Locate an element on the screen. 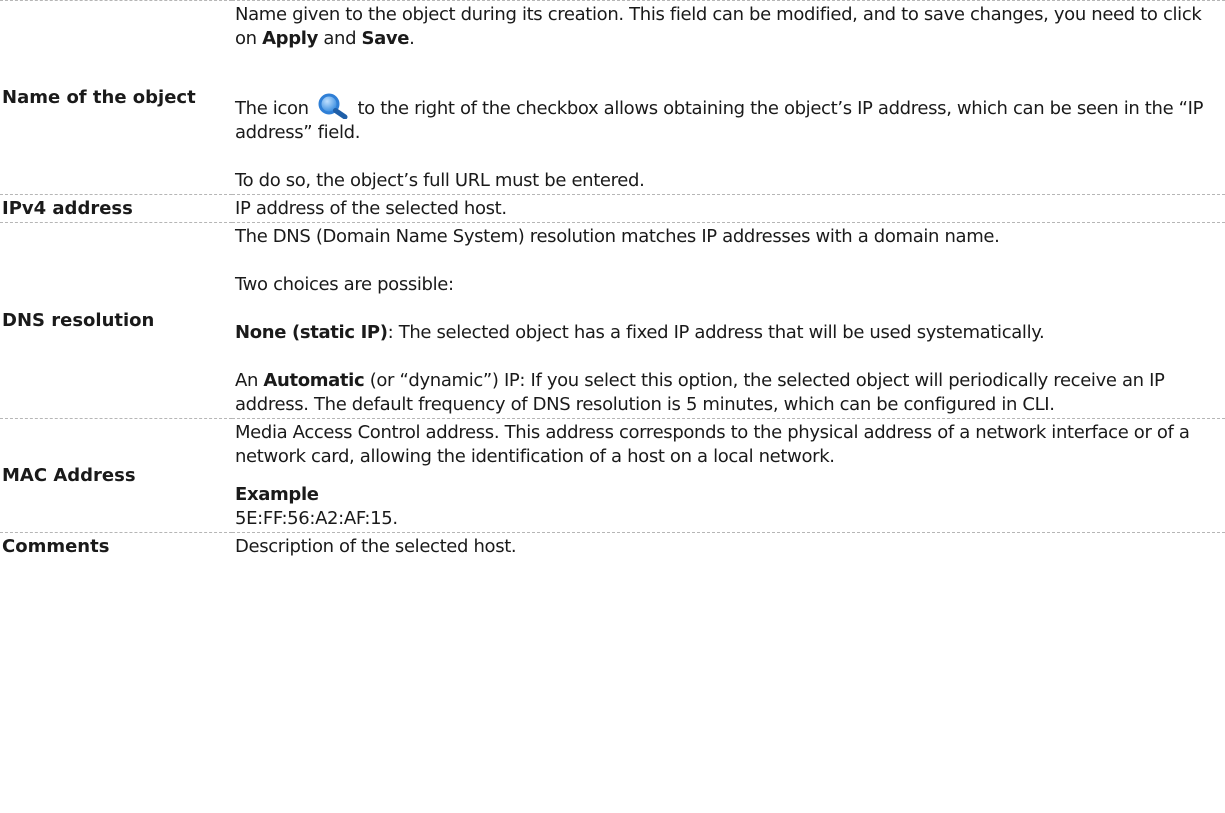 The width and height of the screenshot is (1225, 813). desc-paragraph: Two choices are possible: is located at coordinates (344, 284).